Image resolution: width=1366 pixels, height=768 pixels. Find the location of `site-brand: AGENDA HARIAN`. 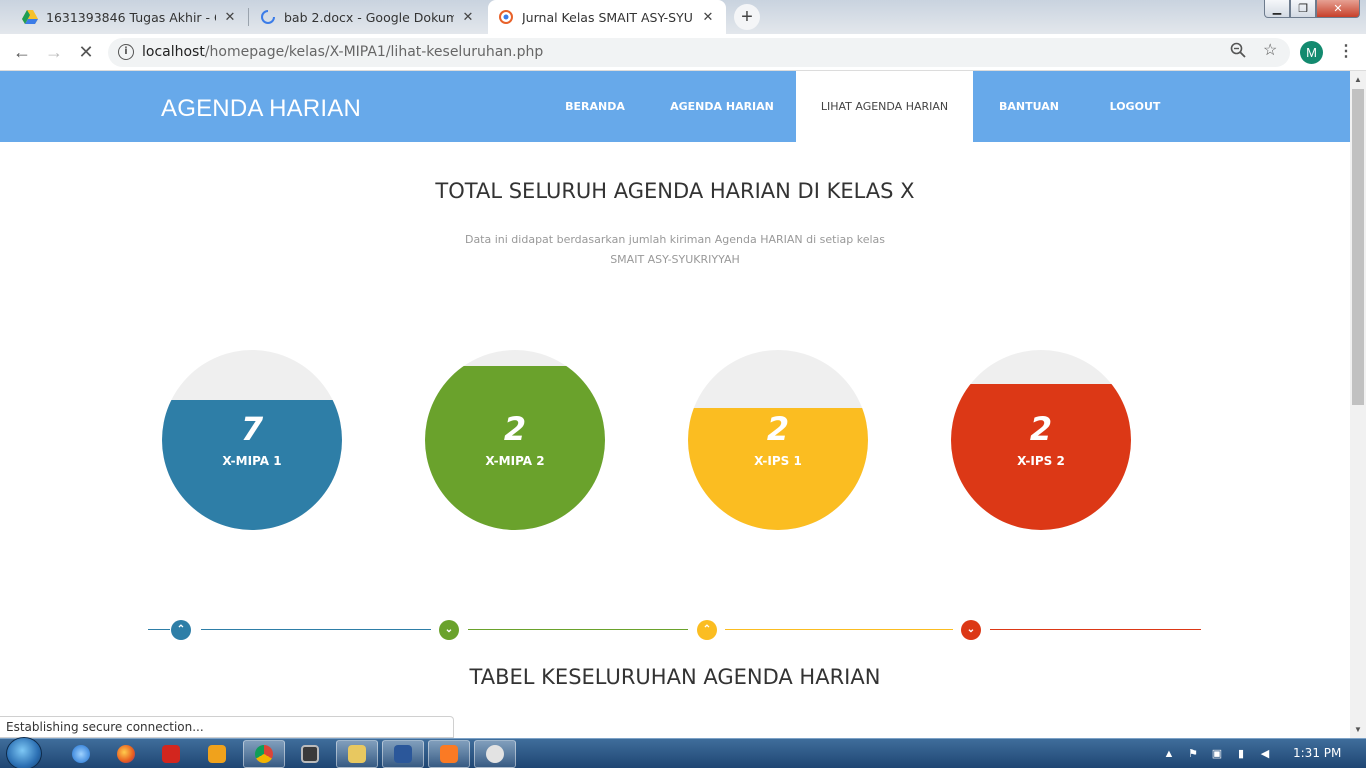

site-brand: AGENDA HARIAN is located at coordinates (261, 109).